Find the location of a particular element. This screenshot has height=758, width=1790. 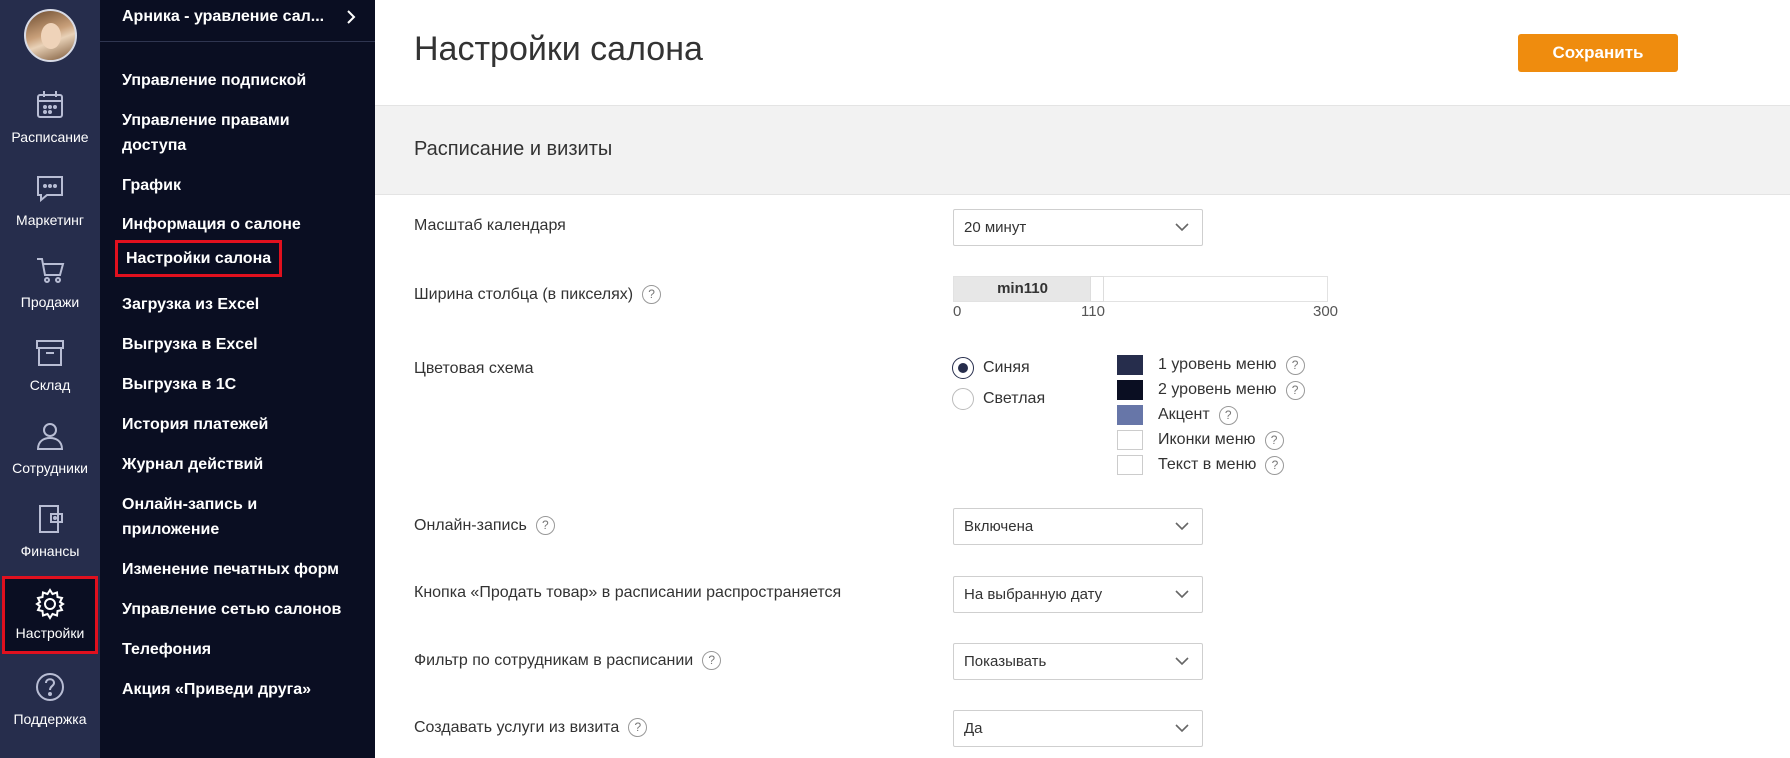

calendar-scale-label: Масштаб календаря is located at coordinates (490, 225).